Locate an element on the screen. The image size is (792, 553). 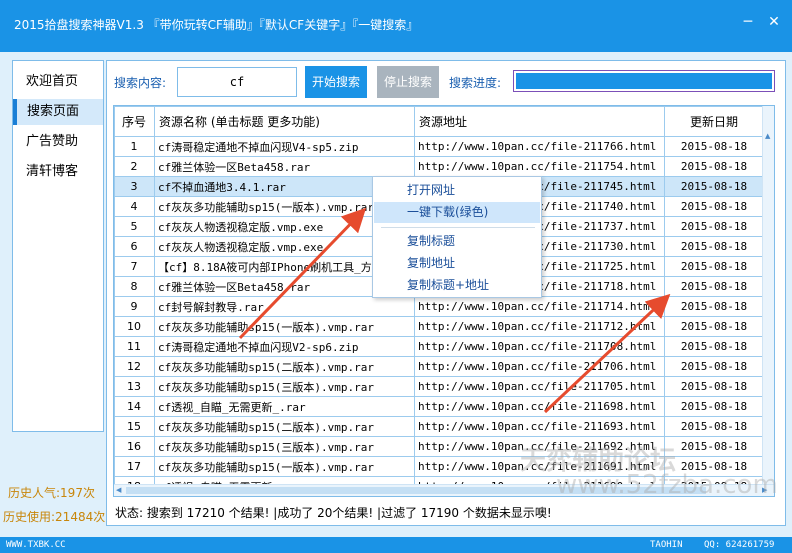
cell-name: cf封号解封教导.rar is located at coordinates (284, 306).